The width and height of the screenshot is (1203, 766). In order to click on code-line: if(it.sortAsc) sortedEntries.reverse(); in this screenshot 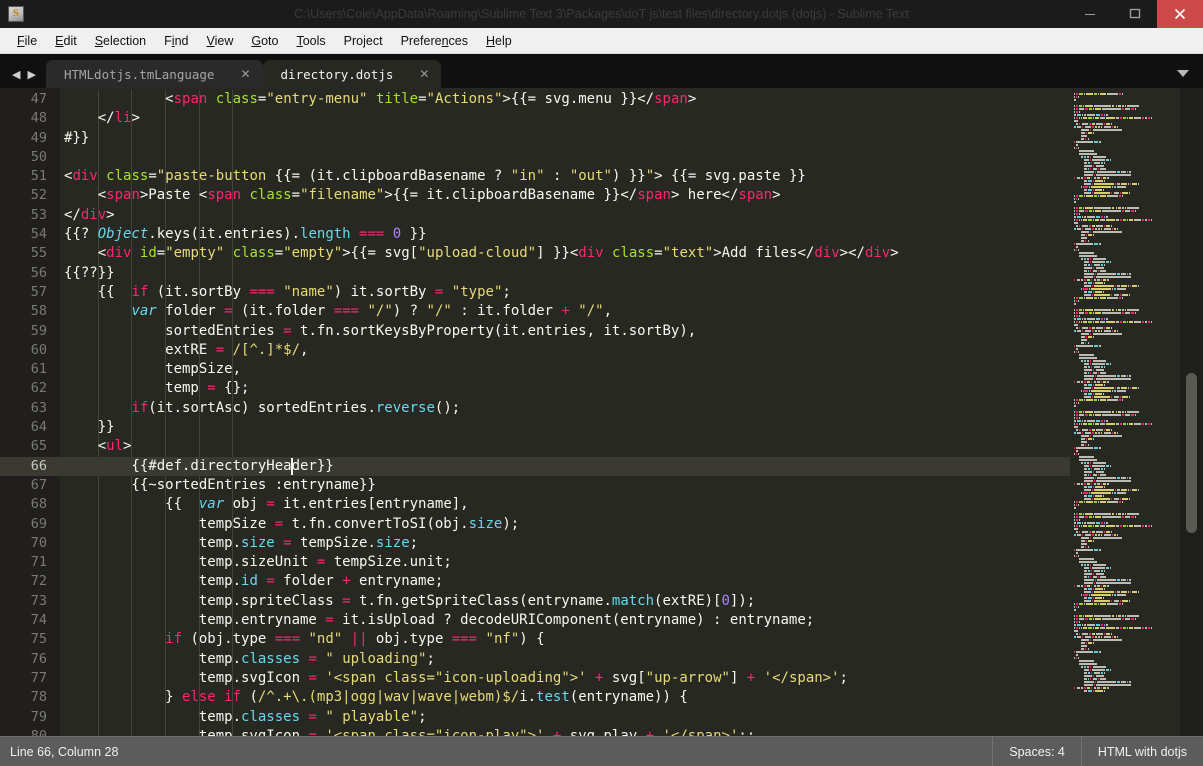, I will do `click(631, 408)`.